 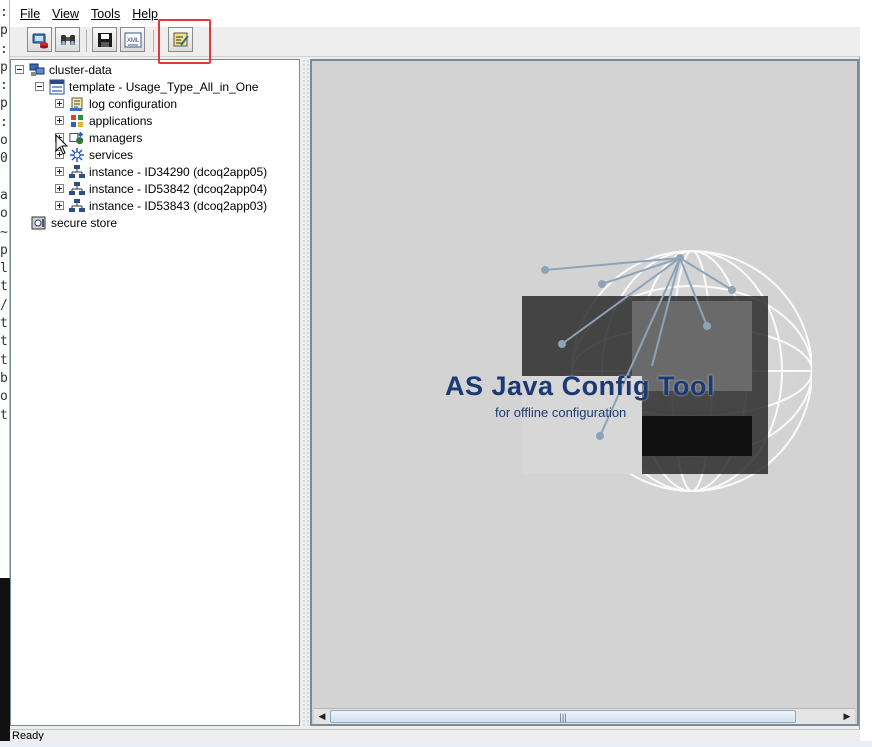 I want to click on tree-node-applications: applications, so click(x=103, y=120).